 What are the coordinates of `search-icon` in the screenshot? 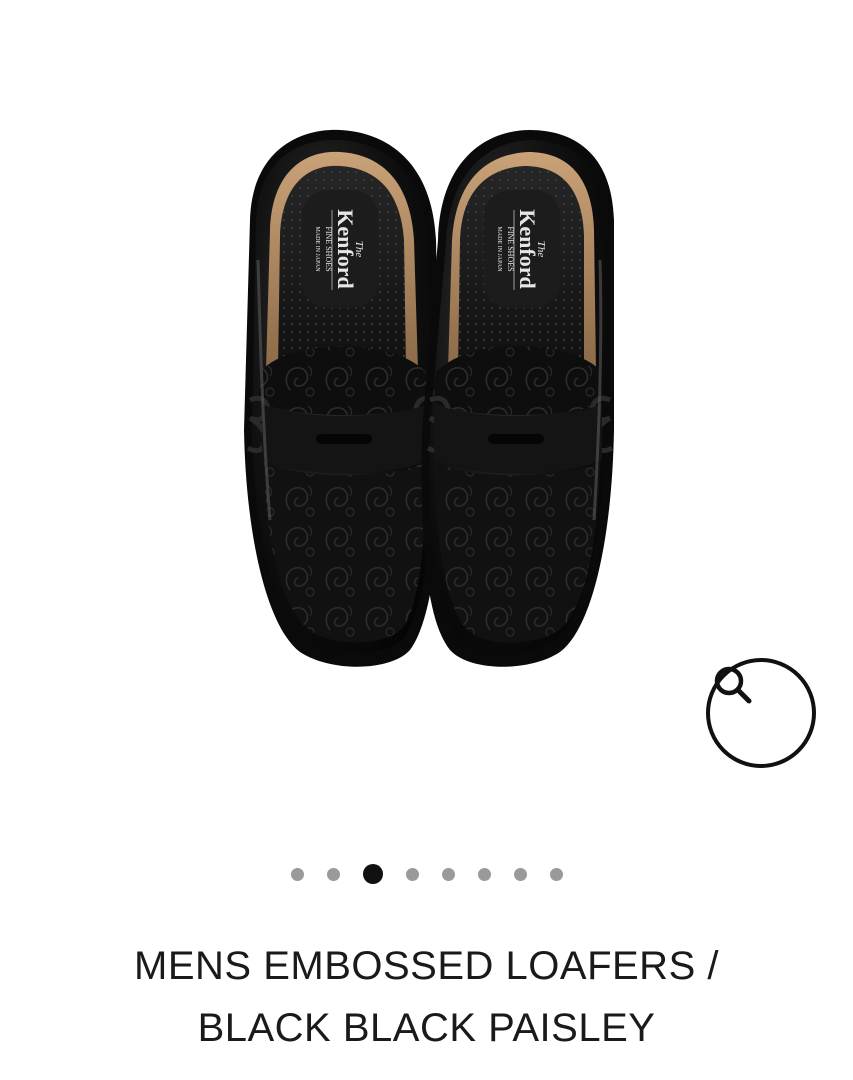 It's located at (733, 685).